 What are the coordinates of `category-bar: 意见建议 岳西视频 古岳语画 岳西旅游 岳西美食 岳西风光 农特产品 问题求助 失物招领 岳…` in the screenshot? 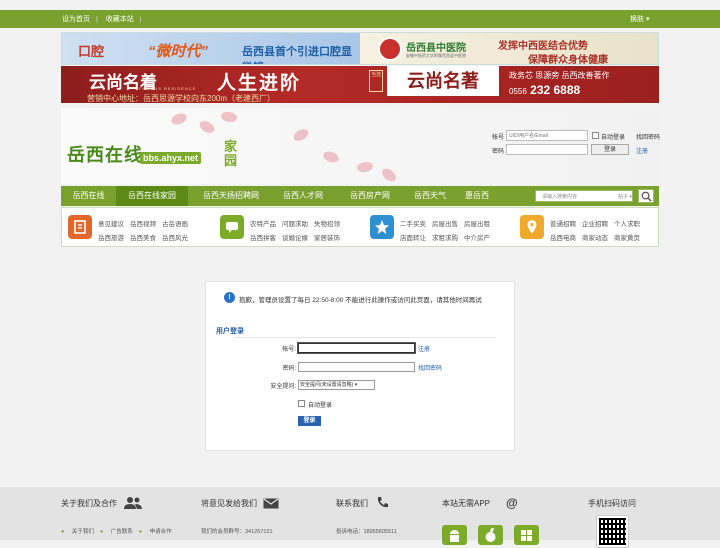 It's located at (360, 227).